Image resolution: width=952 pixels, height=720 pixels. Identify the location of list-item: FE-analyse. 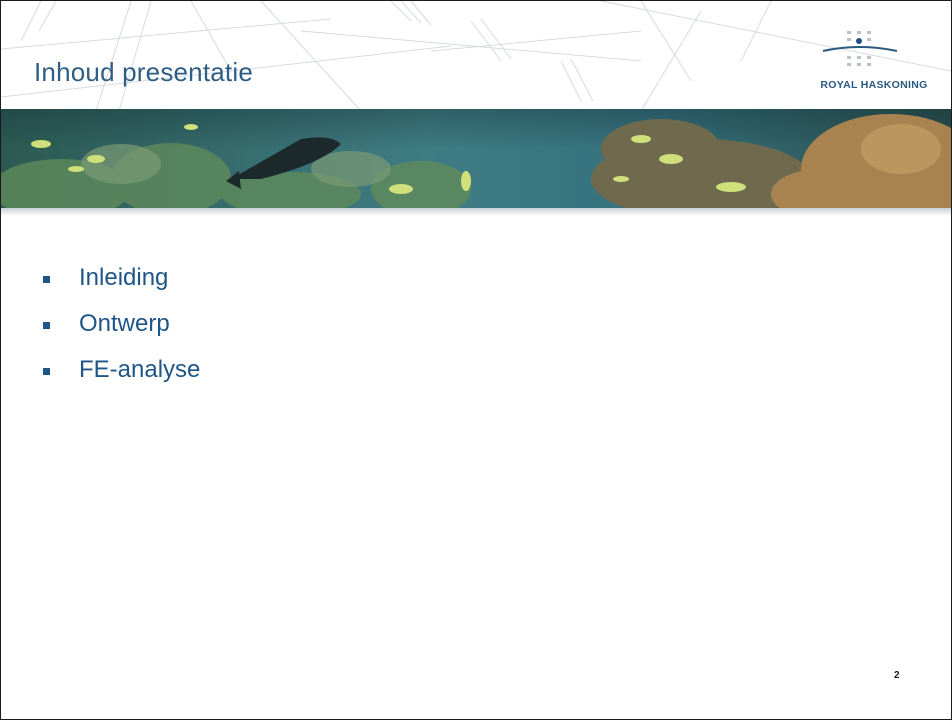
(121, 370).